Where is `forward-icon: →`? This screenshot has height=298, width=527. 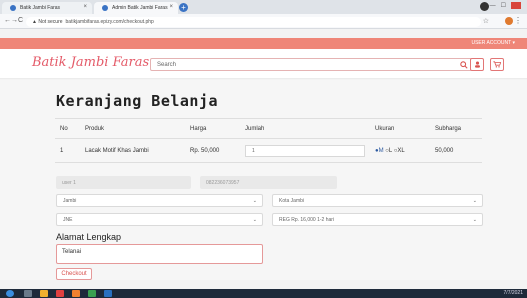
forward-icon: → is located at coordinates (14, 20).